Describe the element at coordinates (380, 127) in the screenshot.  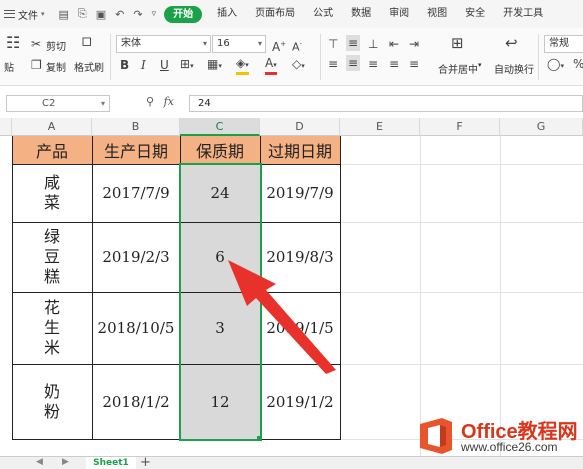
I see `column-header-e: E` at that location.